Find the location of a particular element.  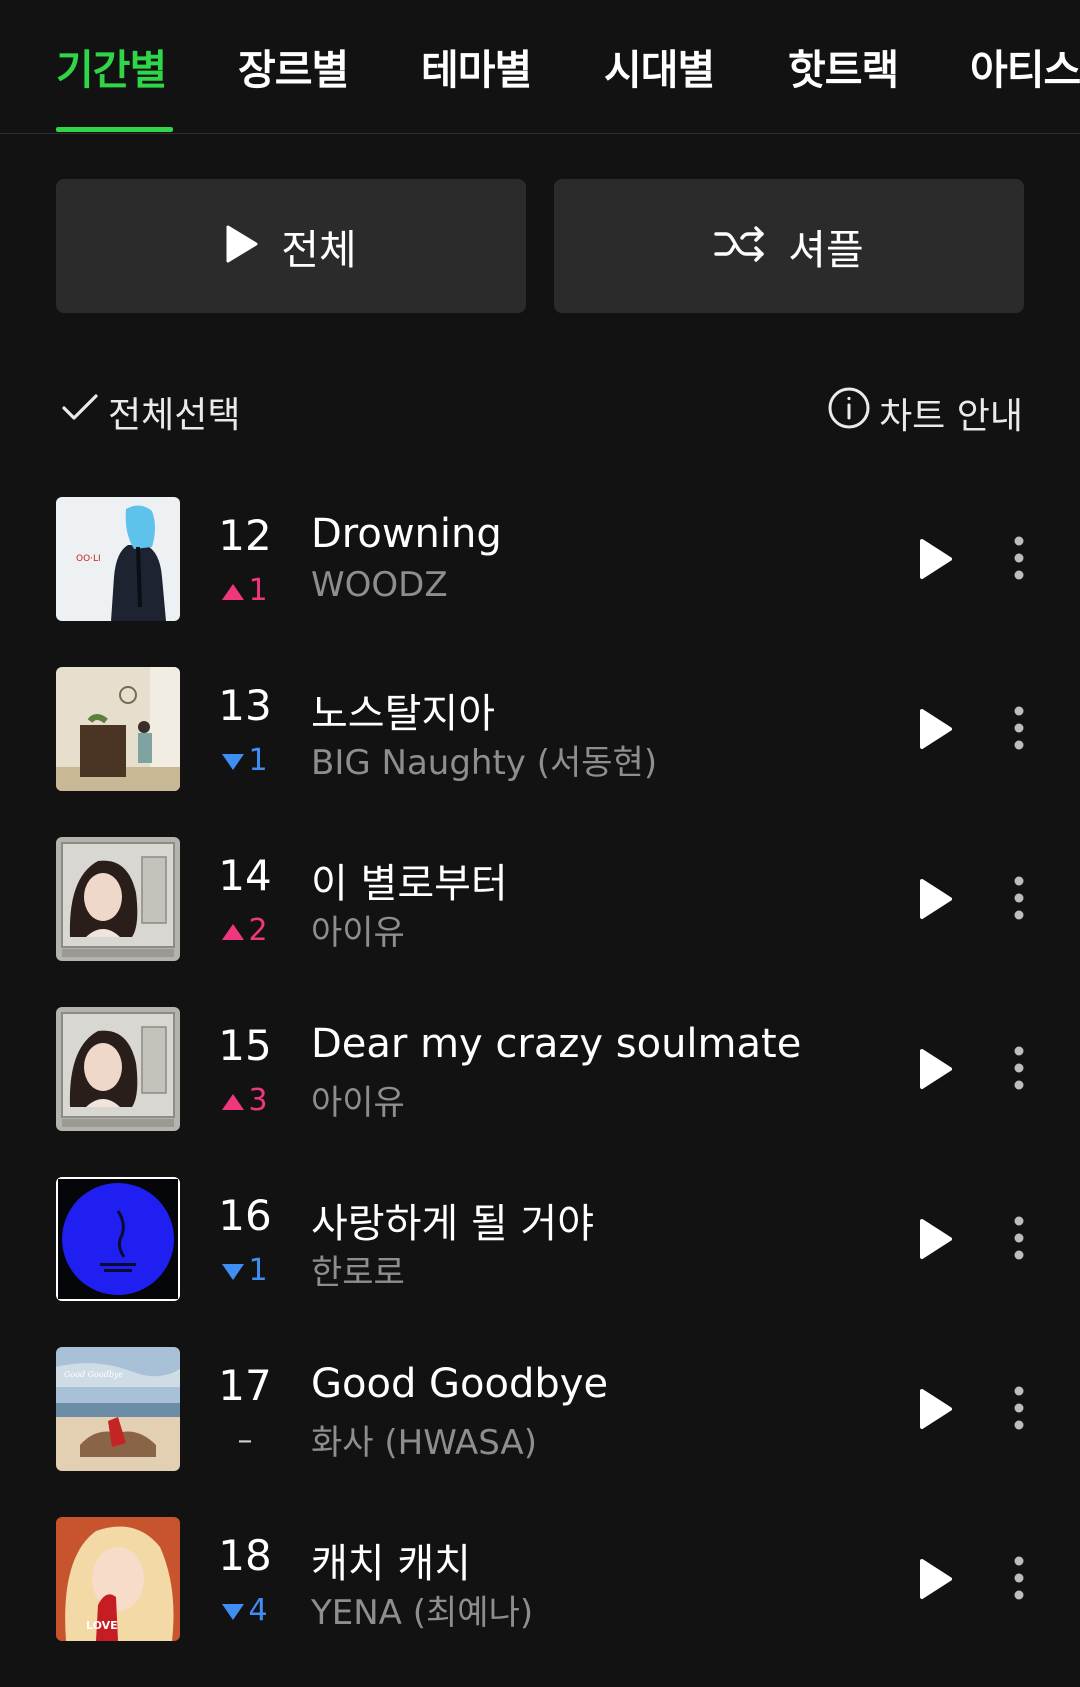

chart-guide-button: 차트 안내 is located at coordinates (925, 412).